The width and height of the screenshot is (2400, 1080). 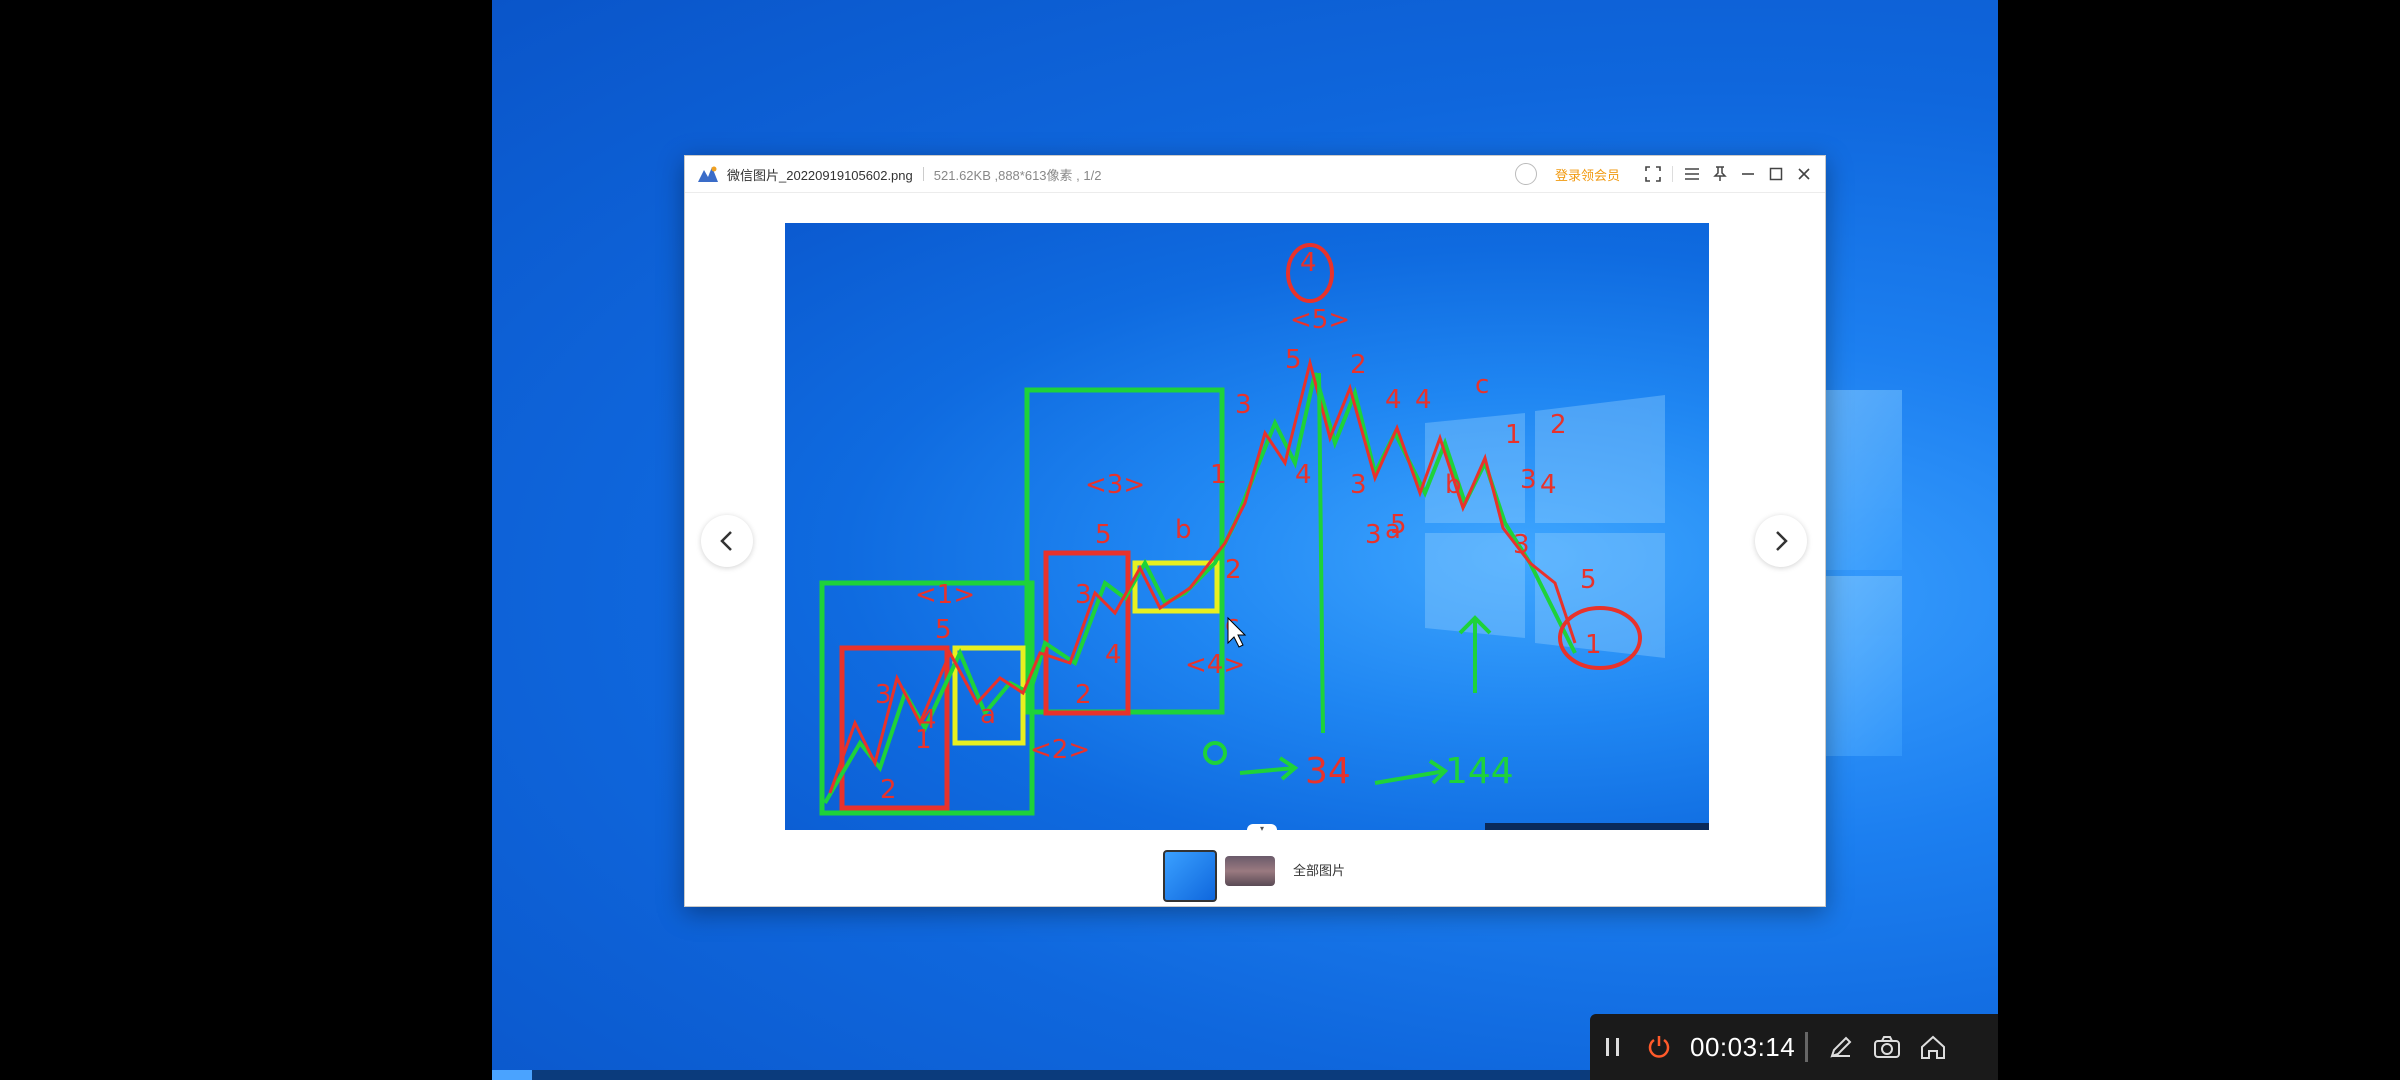 What do you see at coordinates (1423, 400) in the screenshot?
I see `label-4e: 4` at bounding box center [1423, 400].